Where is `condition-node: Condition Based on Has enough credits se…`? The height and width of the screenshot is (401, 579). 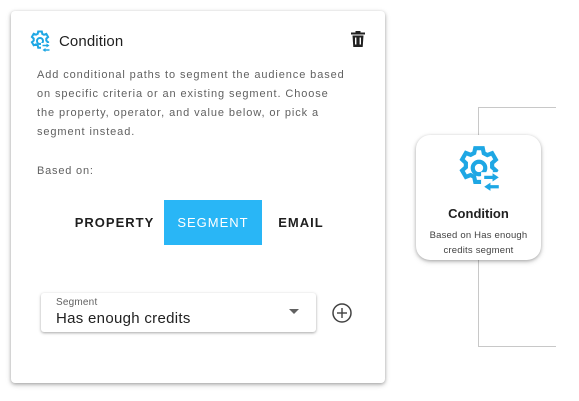
condition-node: Condition Based on Has enough credits se… is located at coordinates (478, 197).